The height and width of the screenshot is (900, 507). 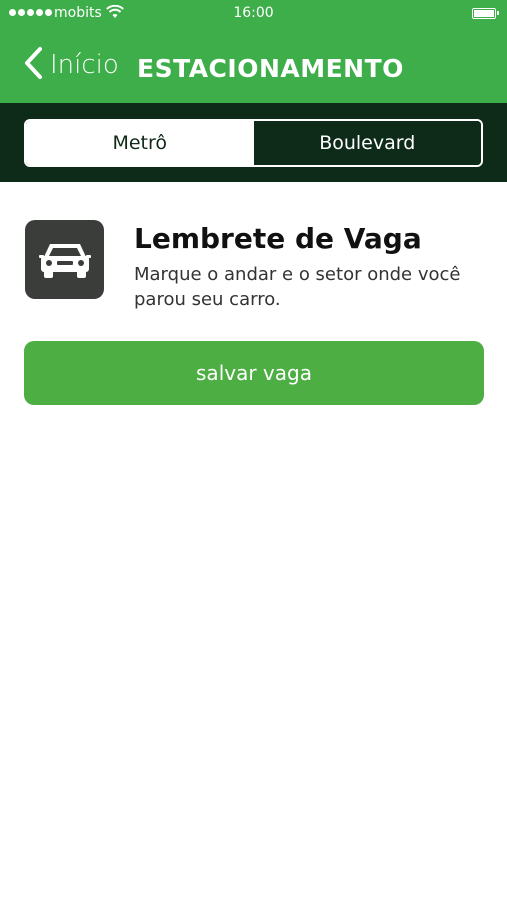 I want to click on chevron-left-icon, so click(x=33, y=65).